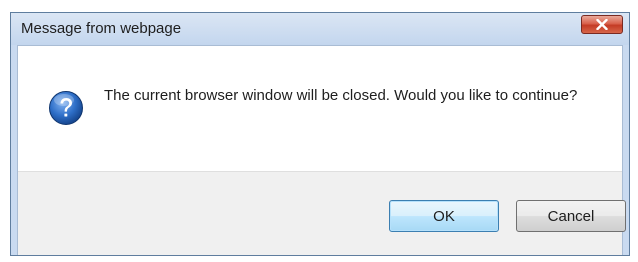 The width and height of the screenshot is (638, 262). I want to click on question-icon, so click(66, 108).